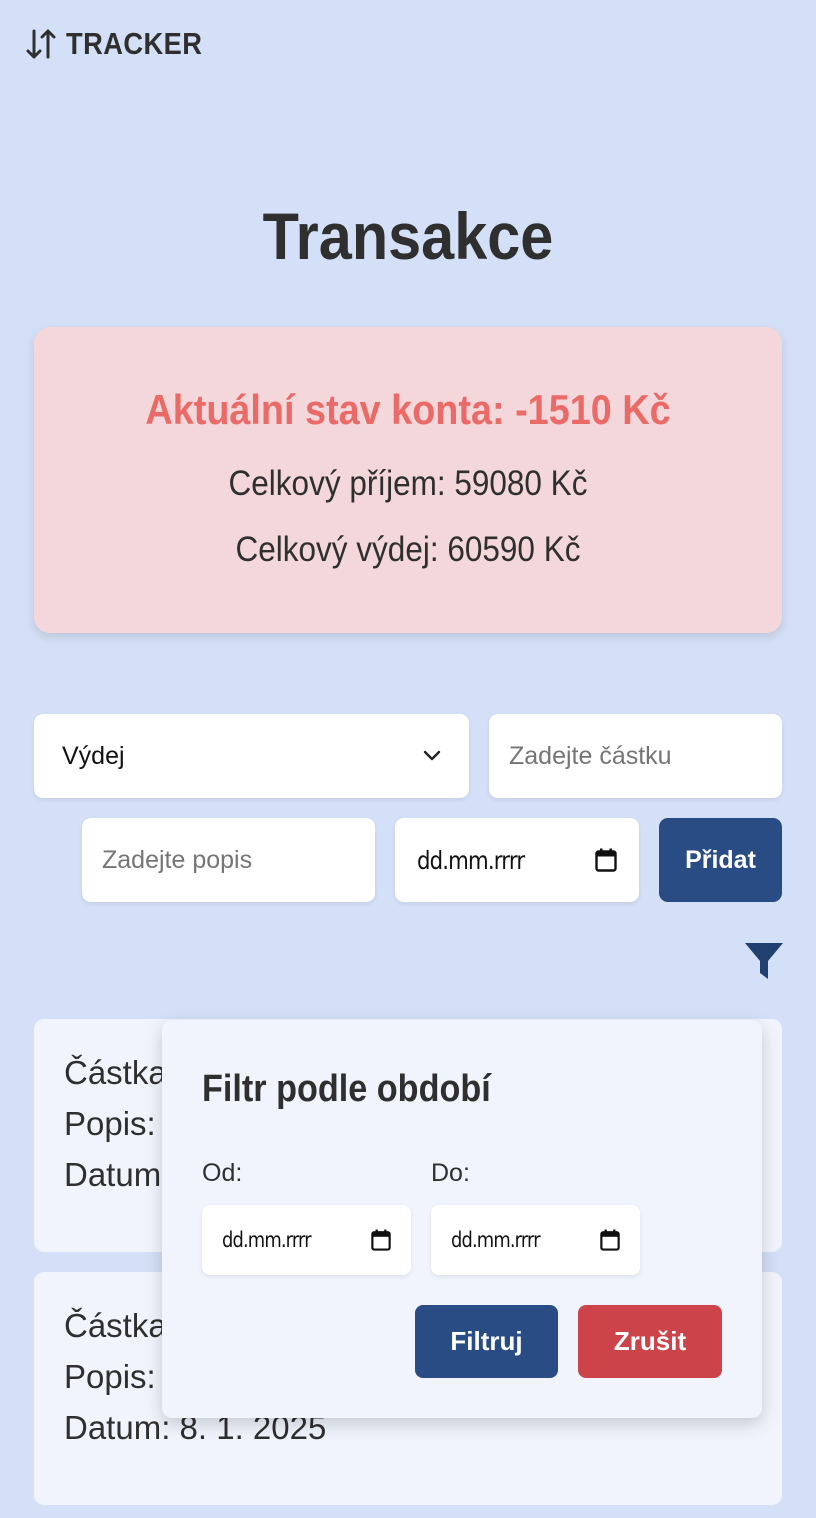  I want to click on chevron-down-icon, so click(432, 755).